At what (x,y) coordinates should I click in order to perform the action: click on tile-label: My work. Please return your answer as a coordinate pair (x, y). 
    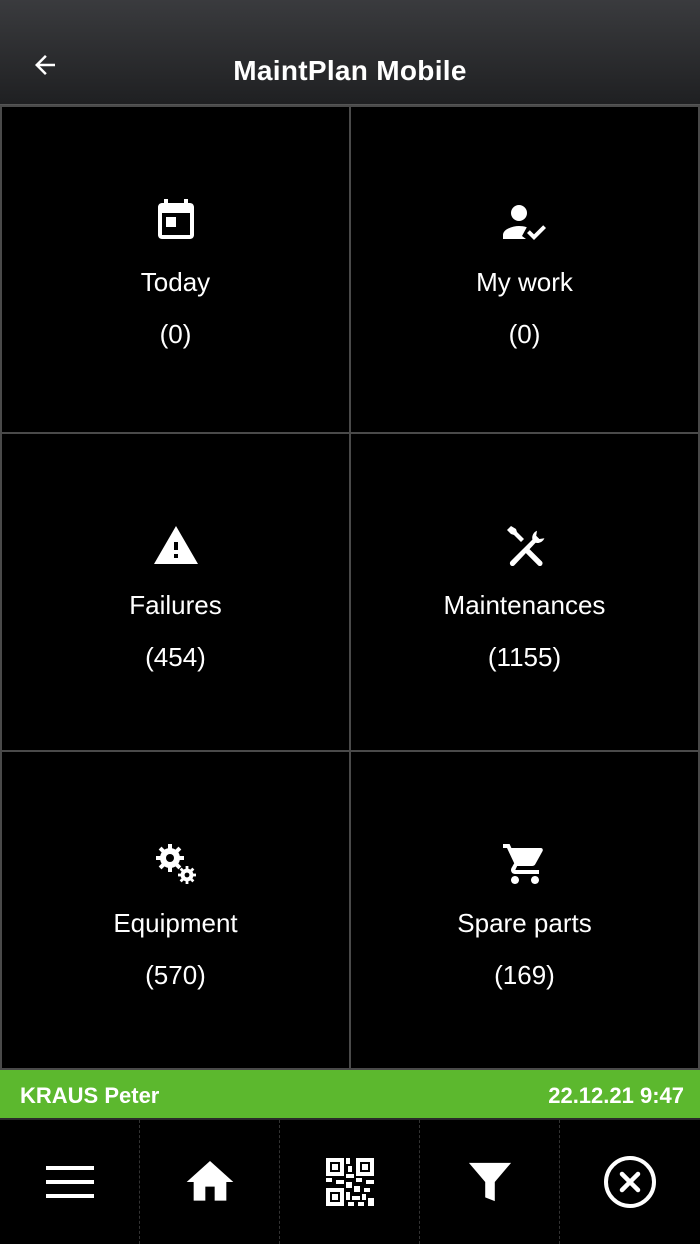
    Looking at the image, I should click on (524, 282).